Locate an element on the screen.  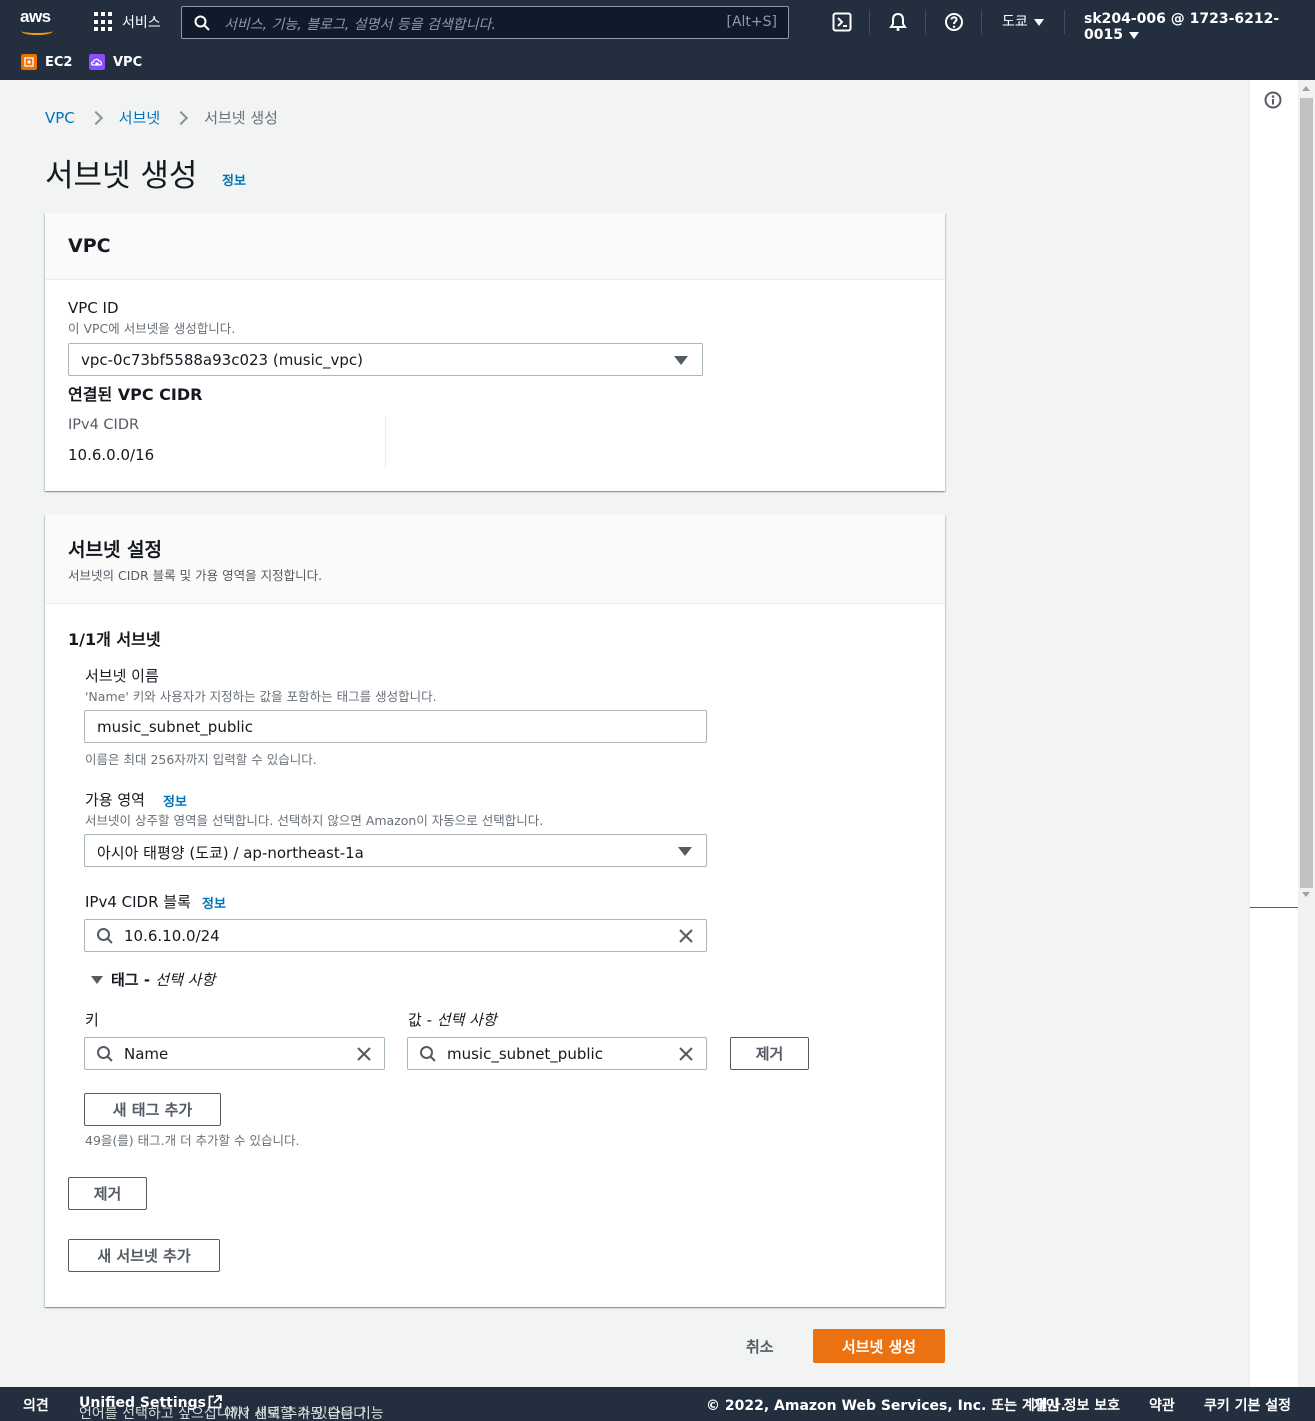
region-selector: 도쿄 is located at coordinates (1023, 21).